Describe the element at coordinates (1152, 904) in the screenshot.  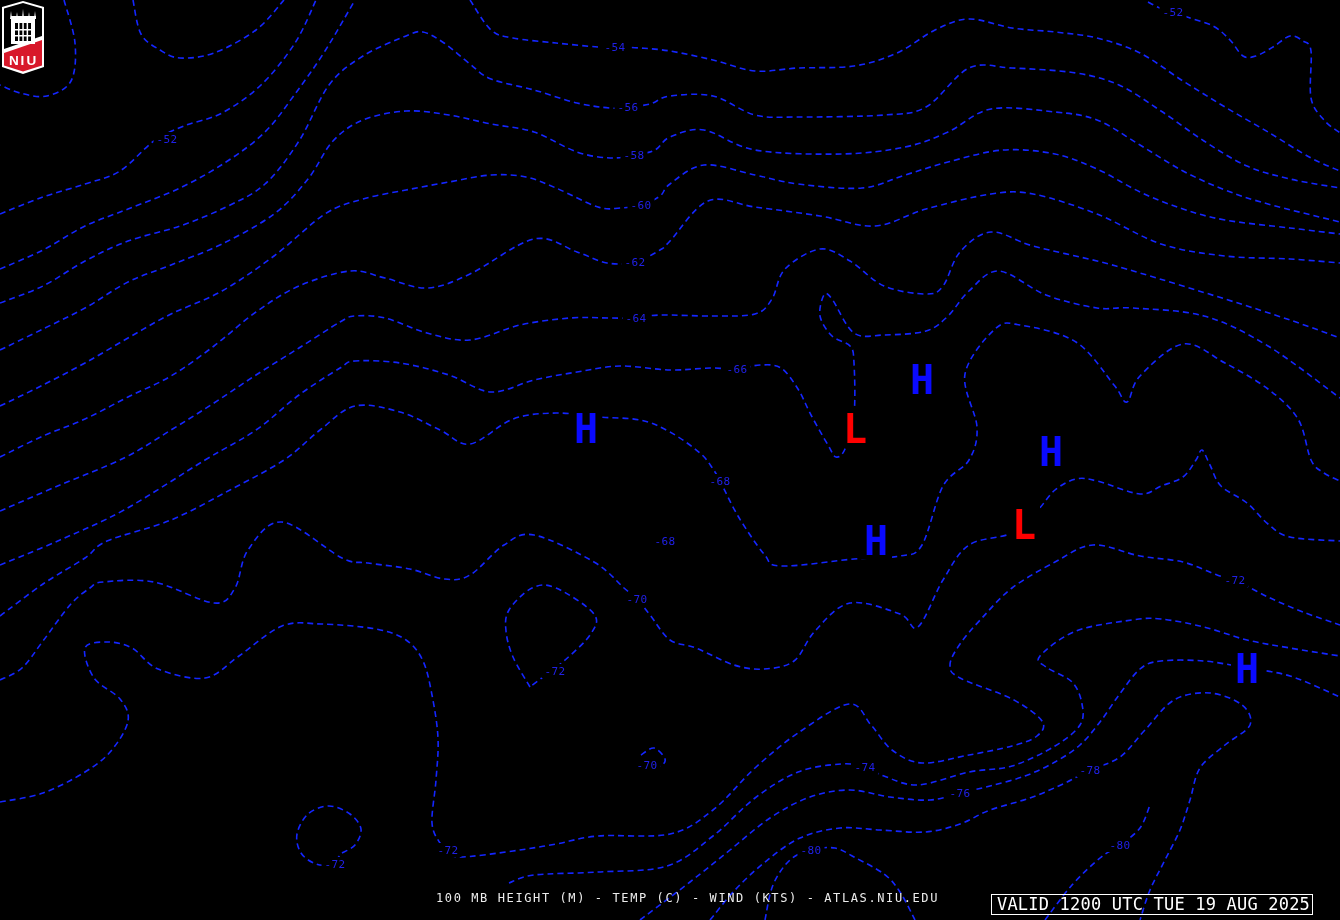
I see `valid-time-label: VALID 1200 UTC TUE 19 AUG 2025` at that location.